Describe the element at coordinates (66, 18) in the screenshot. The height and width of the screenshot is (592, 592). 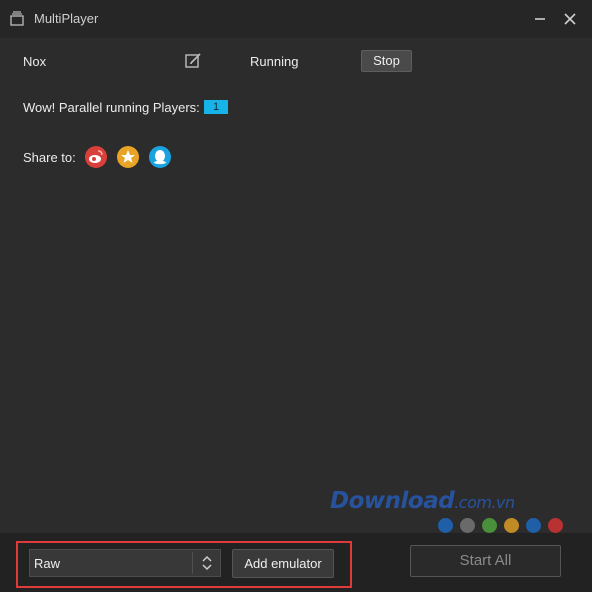
I see `window-title: MultiPlayer` at that location.